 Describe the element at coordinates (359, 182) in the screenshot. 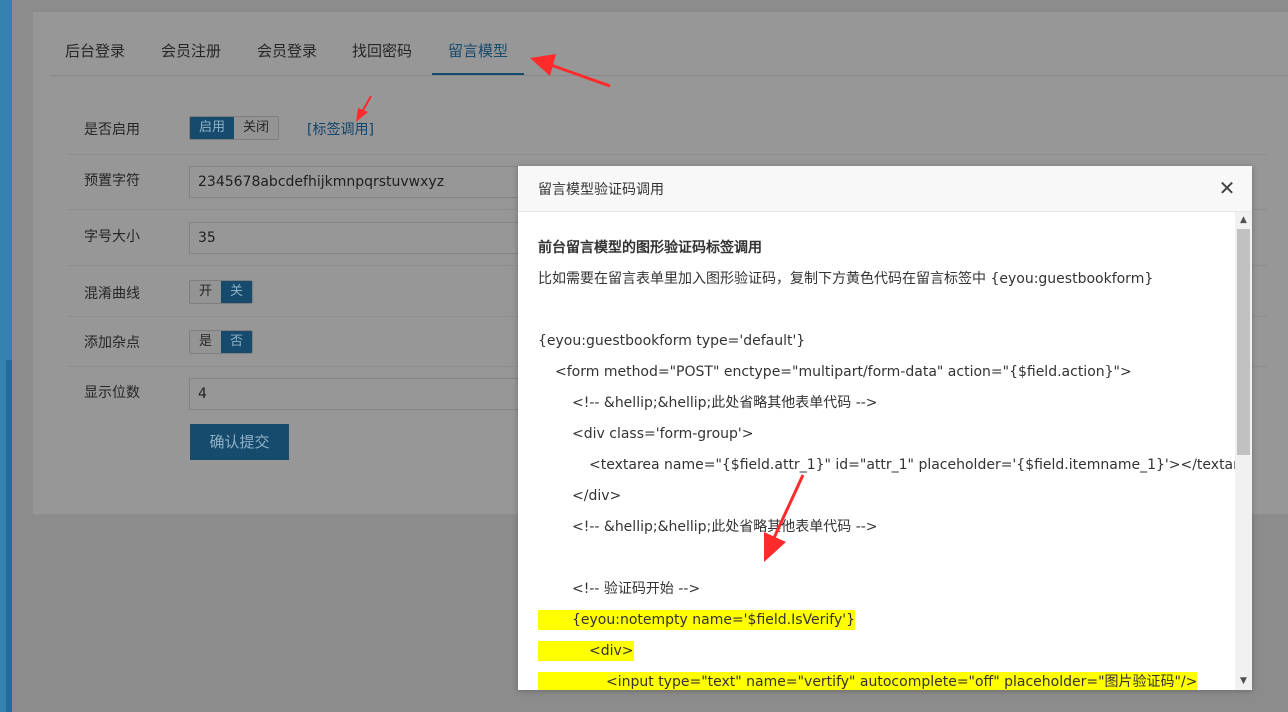

I see `preset-chars-input: 2345678abcdefhijkmnpqrstuvwxyz` at that location.